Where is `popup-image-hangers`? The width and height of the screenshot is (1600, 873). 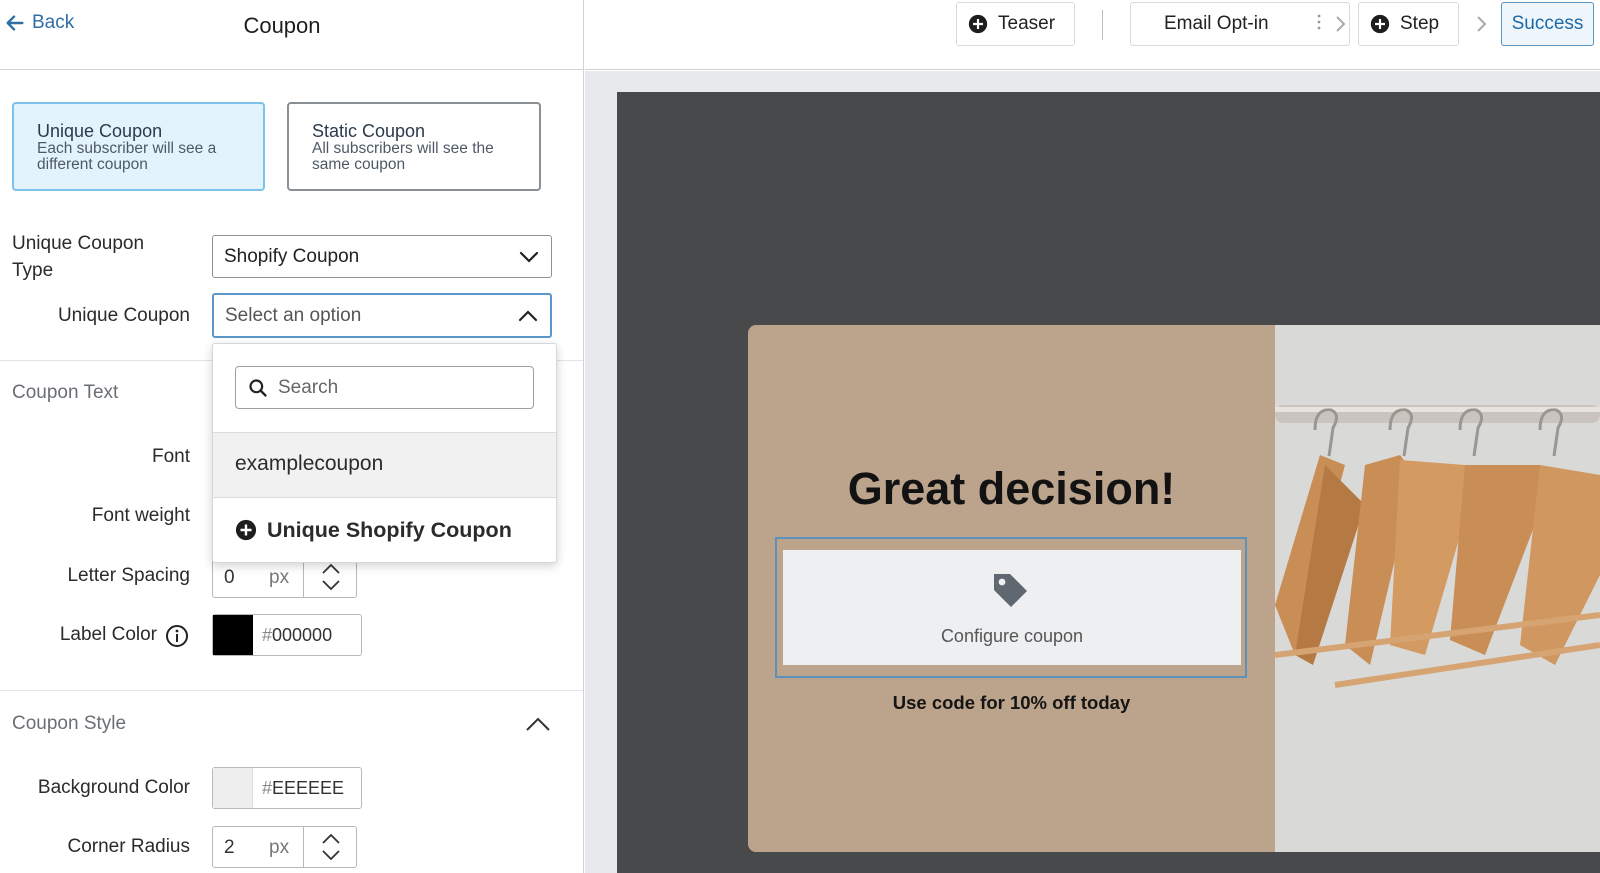
popup-image-hangers is located at coordinates (1437, 588).